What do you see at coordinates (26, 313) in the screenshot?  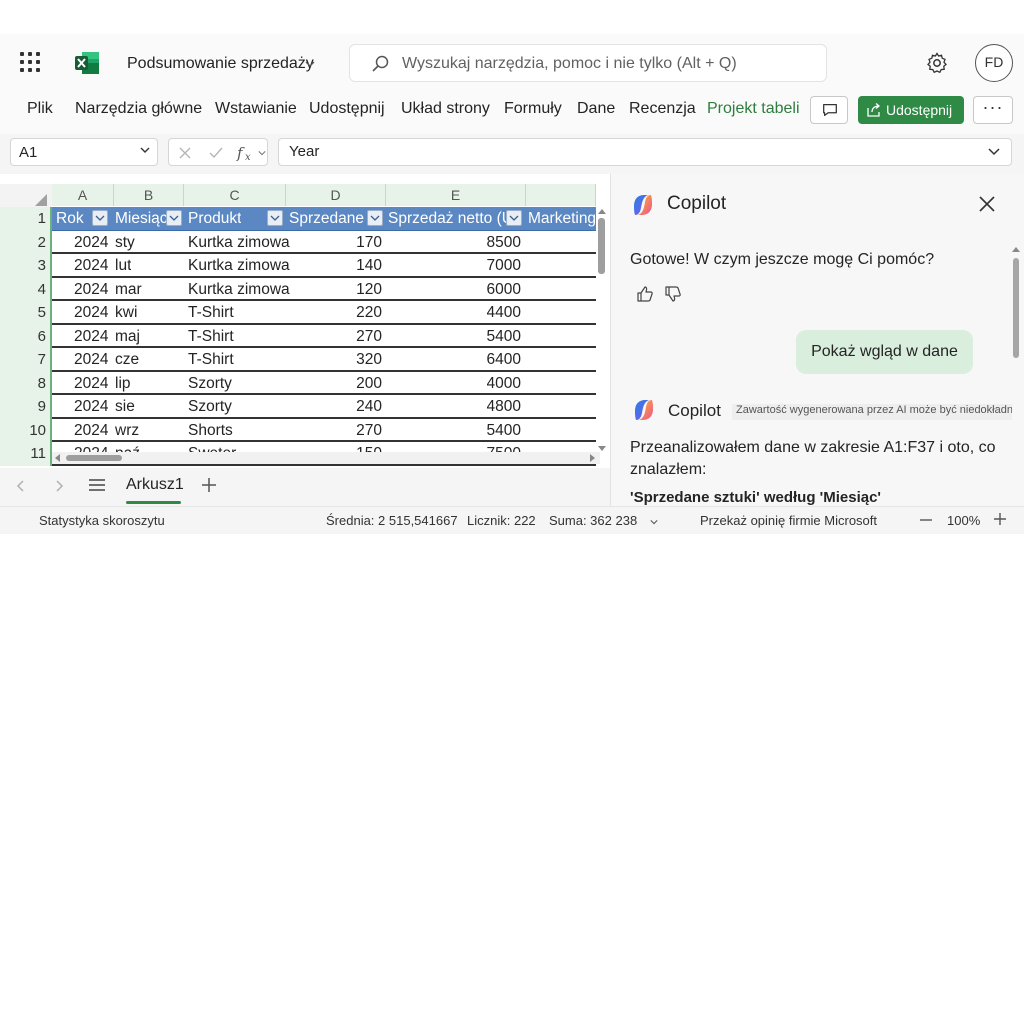 I see `row-header: 5` at bounding box center [26, 313].